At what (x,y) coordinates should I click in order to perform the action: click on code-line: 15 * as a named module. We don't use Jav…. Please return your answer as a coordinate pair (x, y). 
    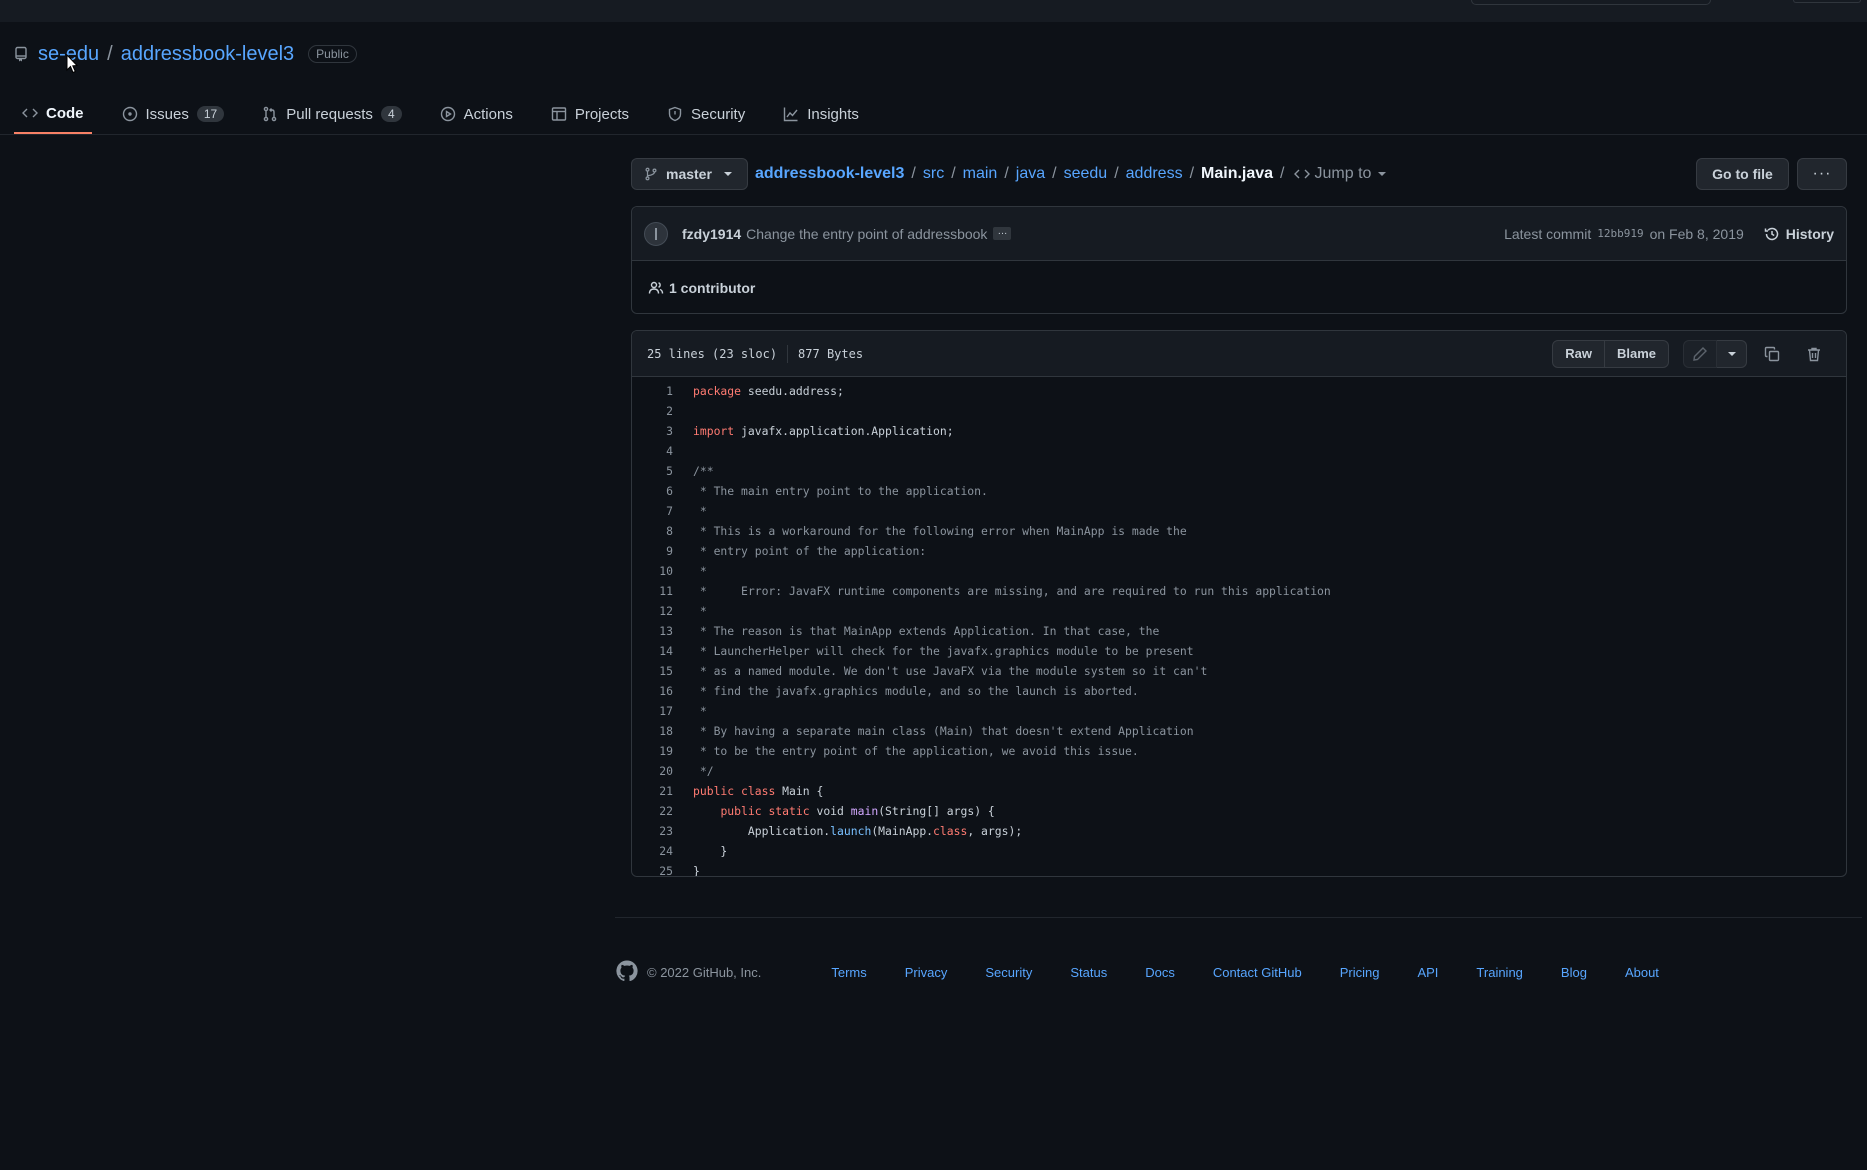
    Looking at the image, I should click on (1239, 671).